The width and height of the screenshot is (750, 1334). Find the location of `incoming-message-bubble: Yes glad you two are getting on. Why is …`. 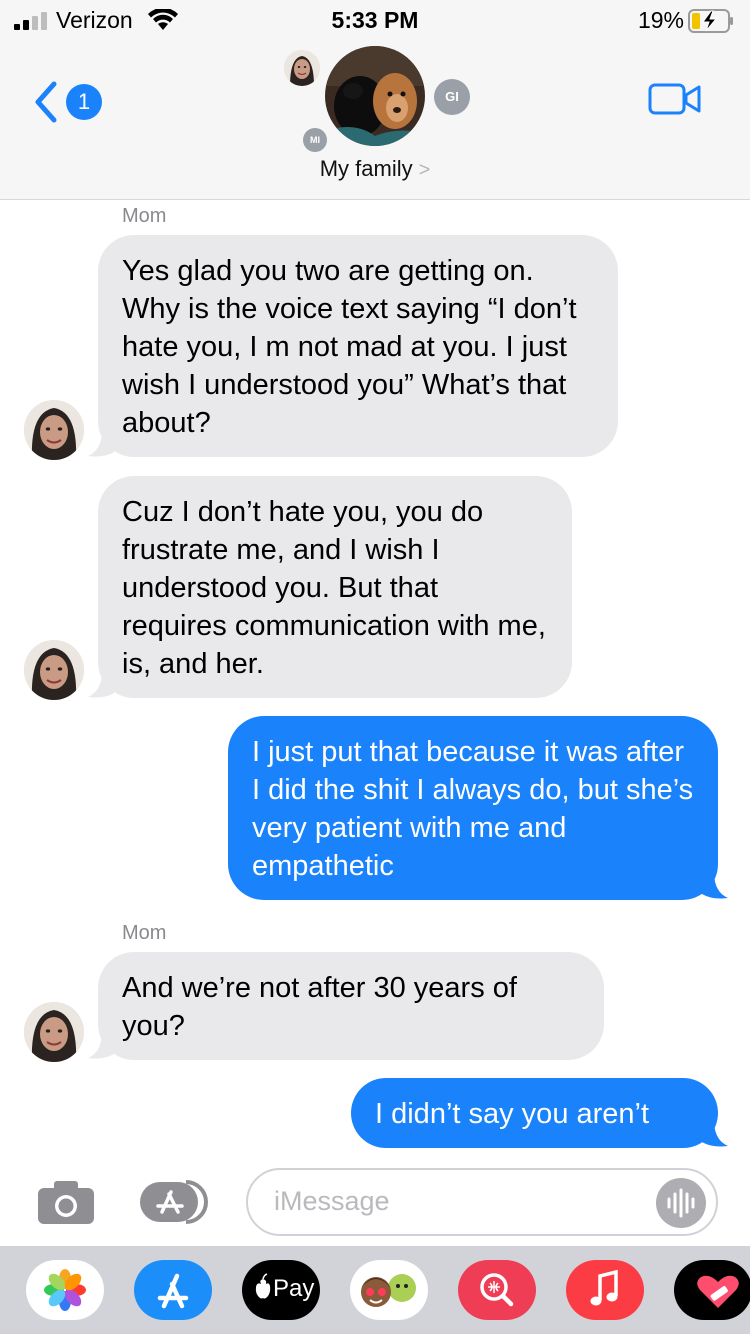

incoming-message-bubble: Yes glad you two are getting on. Why is … is located at coordinates (358, 346).